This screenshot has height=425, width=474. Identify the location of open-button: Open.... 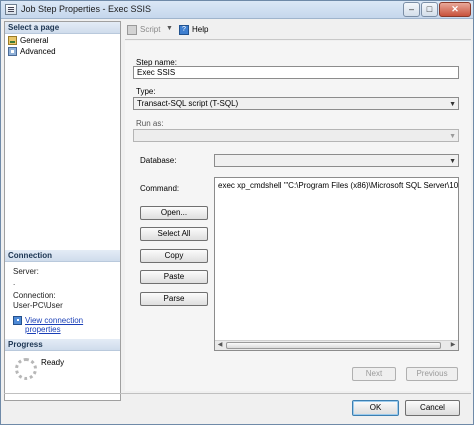
(174, 213).